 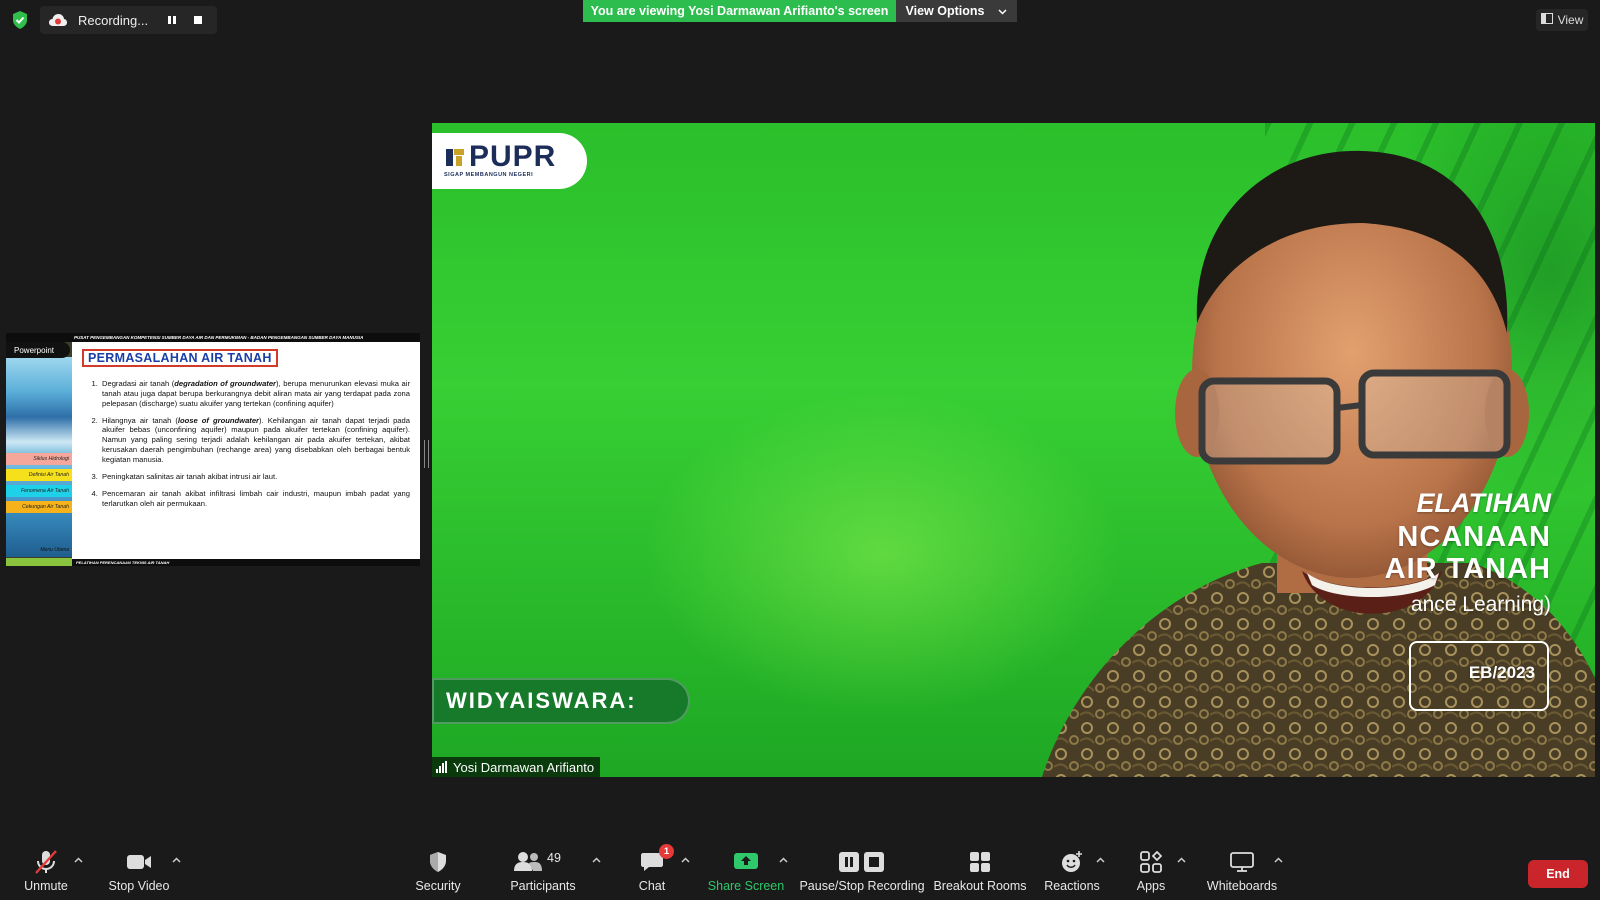 I want to click on muted-microphone-icon, so click(x=46, y=862).